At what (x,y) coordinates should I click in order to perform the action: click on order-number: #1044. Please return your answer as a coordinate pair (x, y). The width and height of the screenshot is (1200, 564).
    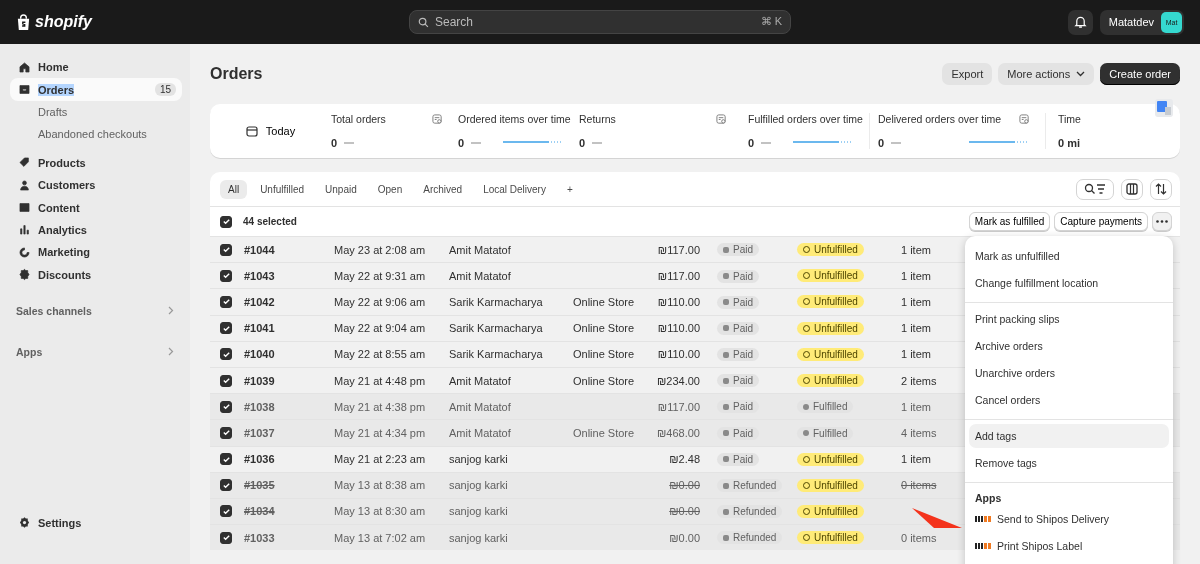
    Looking at the image, I should click on (289, 249).